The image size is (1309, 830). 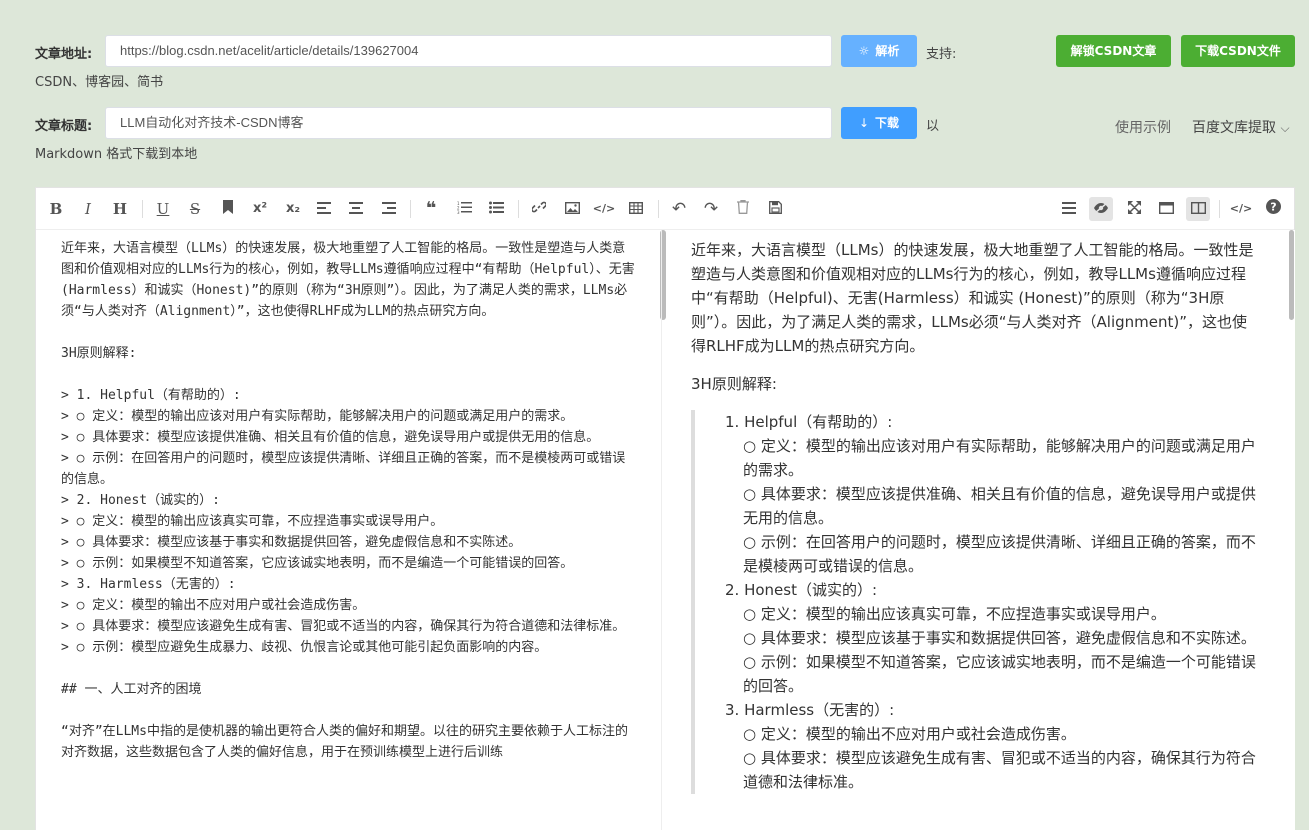 What do you see at coordinates (539, 209) in the screenshot?
I see `link-icon` at bounding box center [539, 209].